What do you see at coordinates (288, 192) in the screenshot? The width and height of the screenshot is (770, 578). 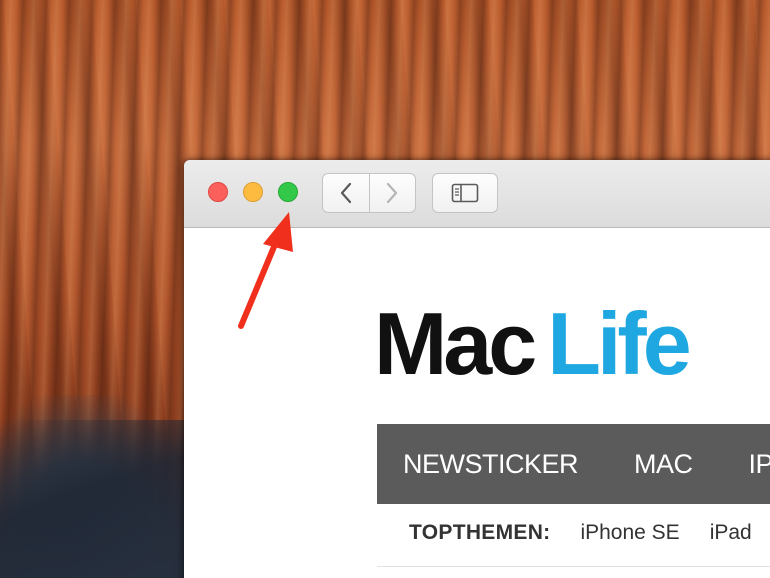 I see `zoom-window-button` at bounding box center [288, 192].